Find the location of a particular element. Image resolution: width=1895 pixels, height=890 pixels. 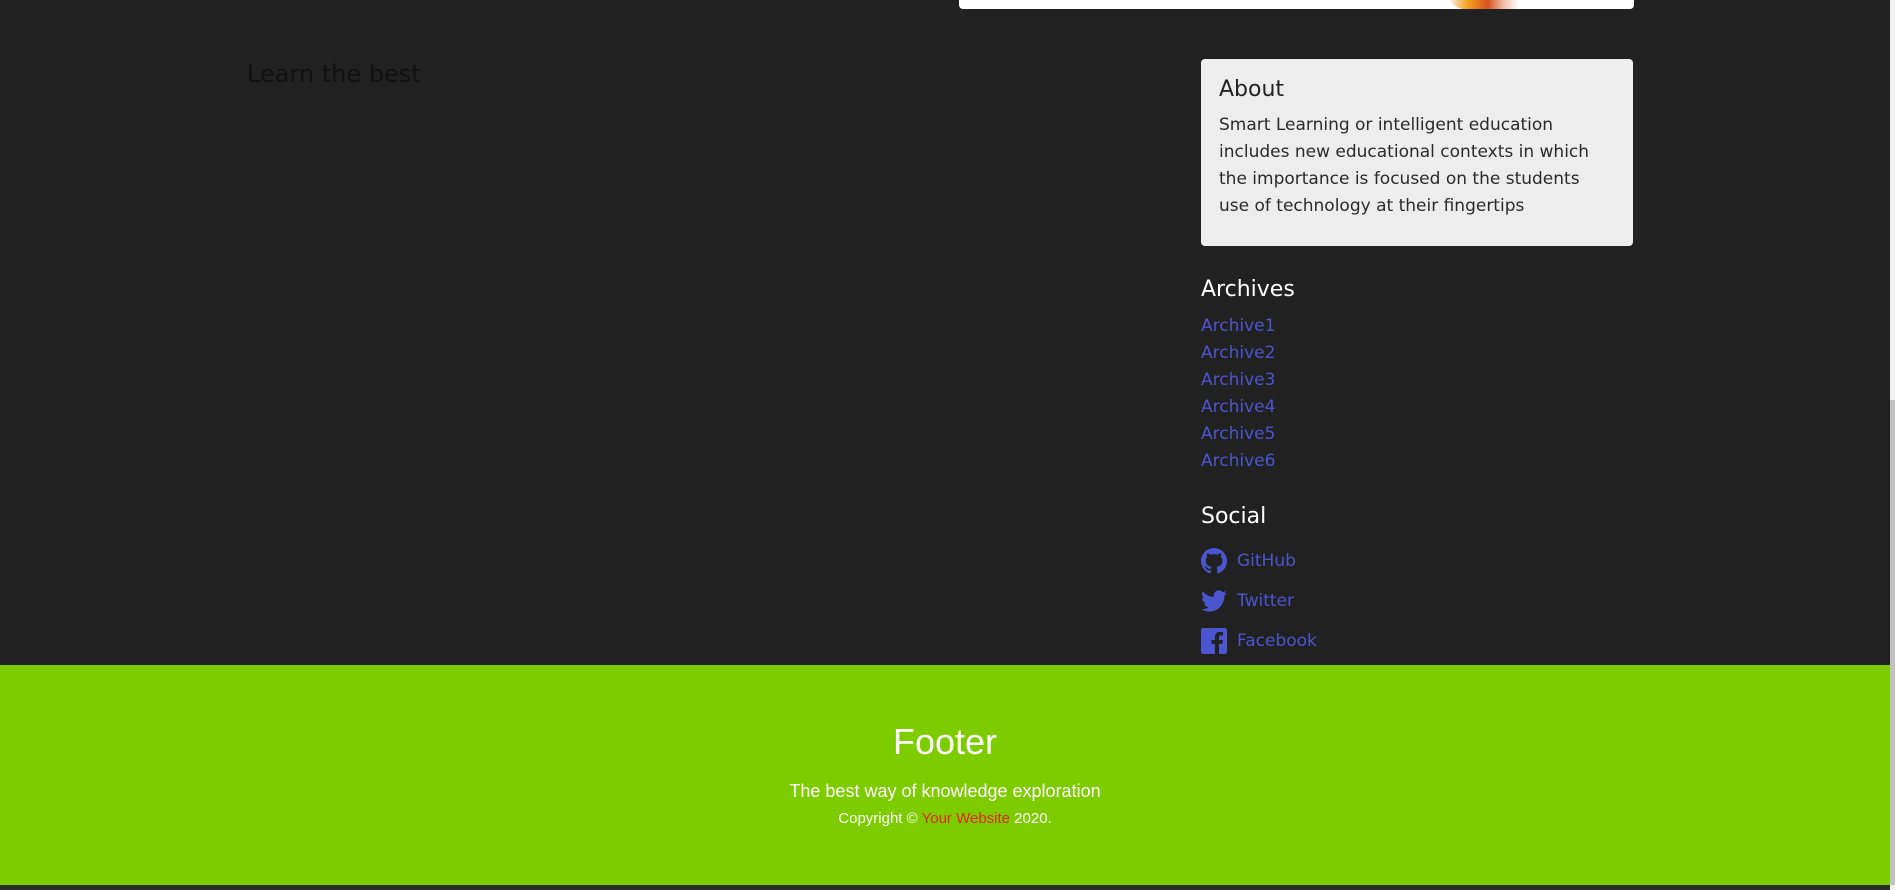

archive-item: Archive1 is located at coordinates (1417, 325).